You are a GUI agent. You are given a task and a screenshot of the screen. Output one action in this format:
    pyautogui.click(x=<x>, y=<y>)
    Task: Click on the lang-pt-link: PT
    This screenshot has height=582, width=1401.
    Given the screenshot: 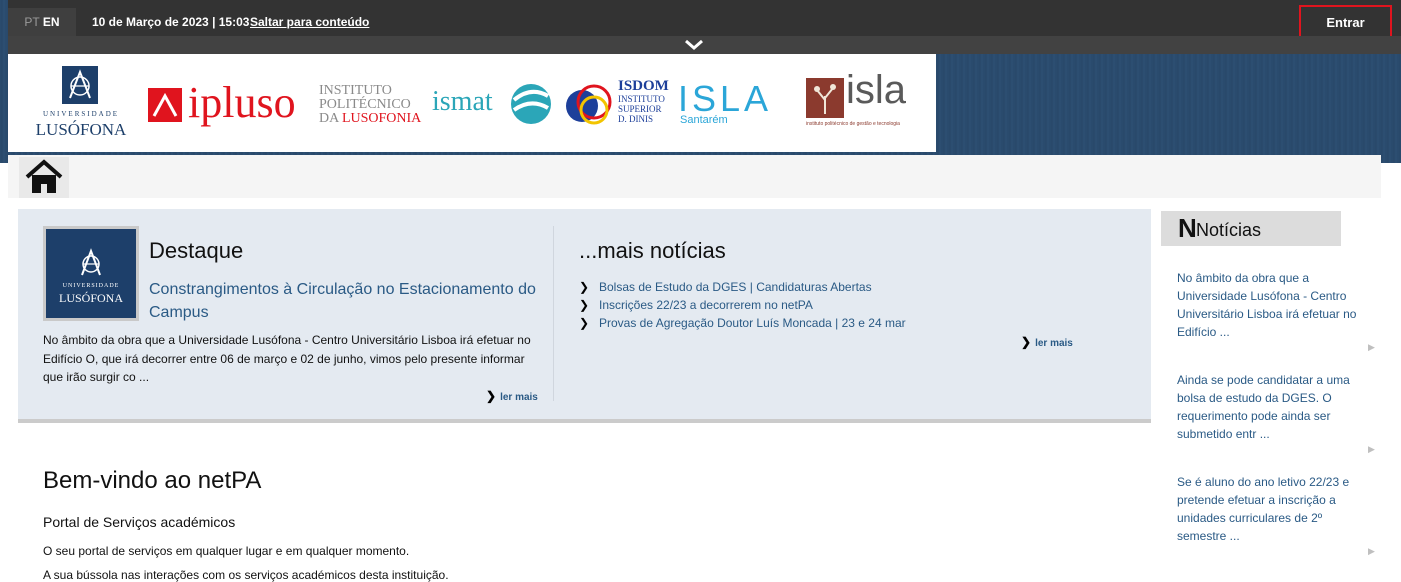 What is the action you would take?
    pyautogui.click(x=31, y=22)
    